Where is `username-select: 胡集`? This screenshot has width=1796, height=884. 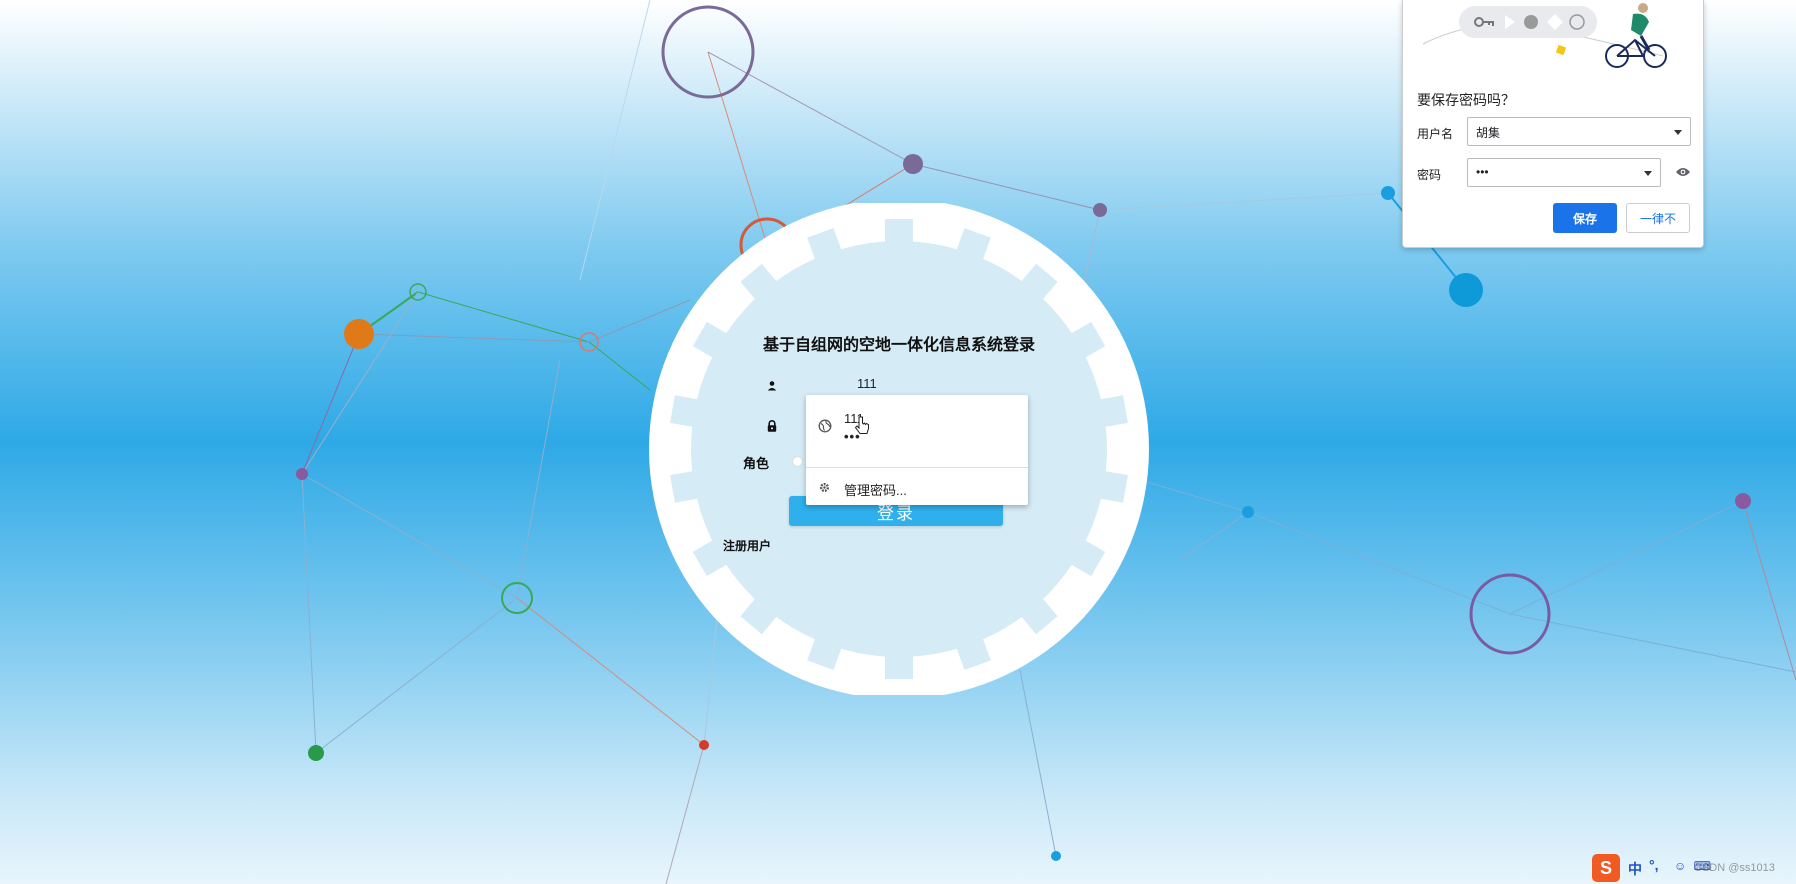 username-select: 胡集 is located at coordinates (1579, 131).